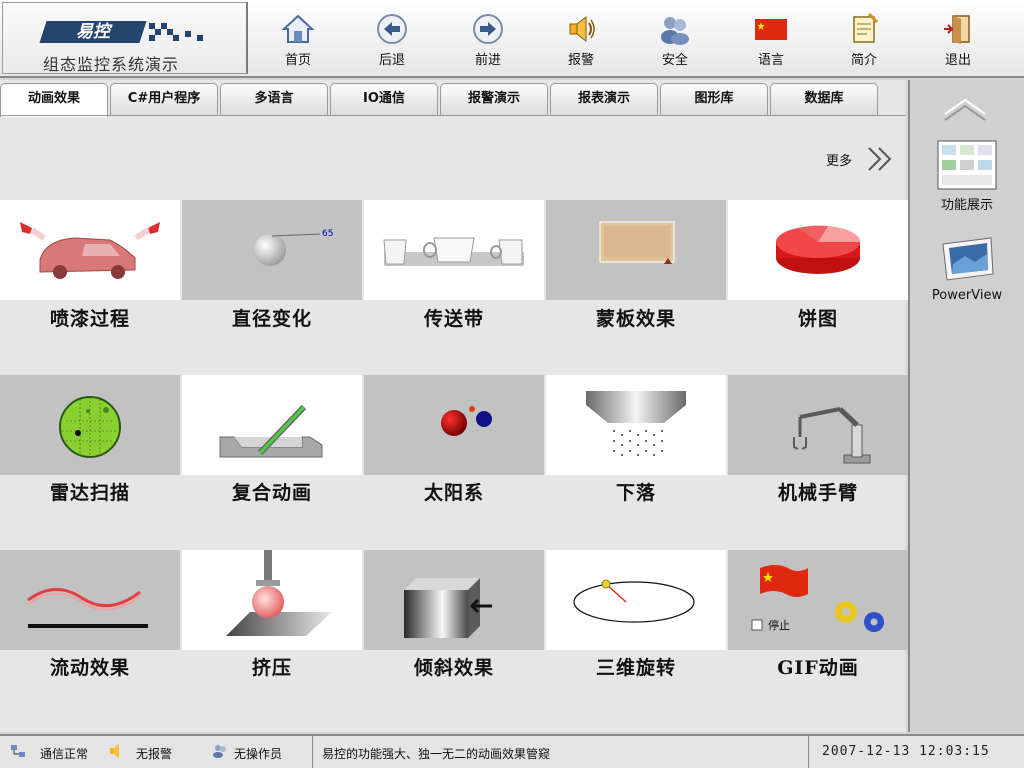 This screenshot has height=768, width=1024. What do you see at coordinates (448, 608) in the screenshot?
I see `tilt-thumbnail` at bounding box center [448, 608].